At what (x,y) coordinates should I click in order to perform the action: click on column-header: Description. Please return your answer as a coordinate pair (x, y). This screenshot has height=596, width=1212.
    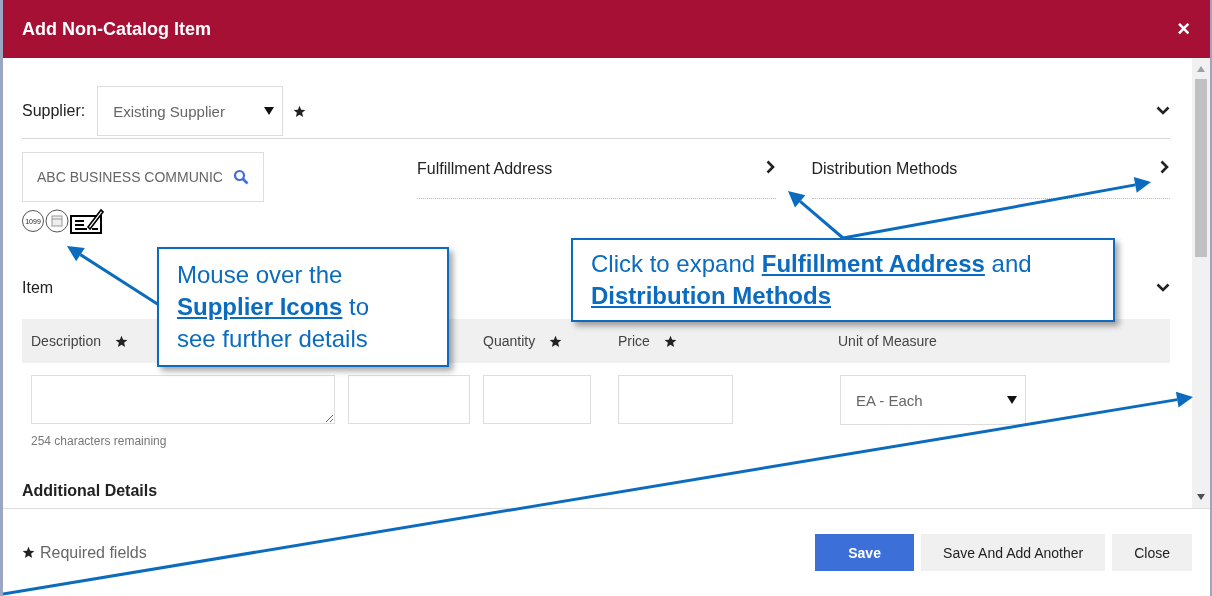
    Looking at the image, I should click on (66, 341).